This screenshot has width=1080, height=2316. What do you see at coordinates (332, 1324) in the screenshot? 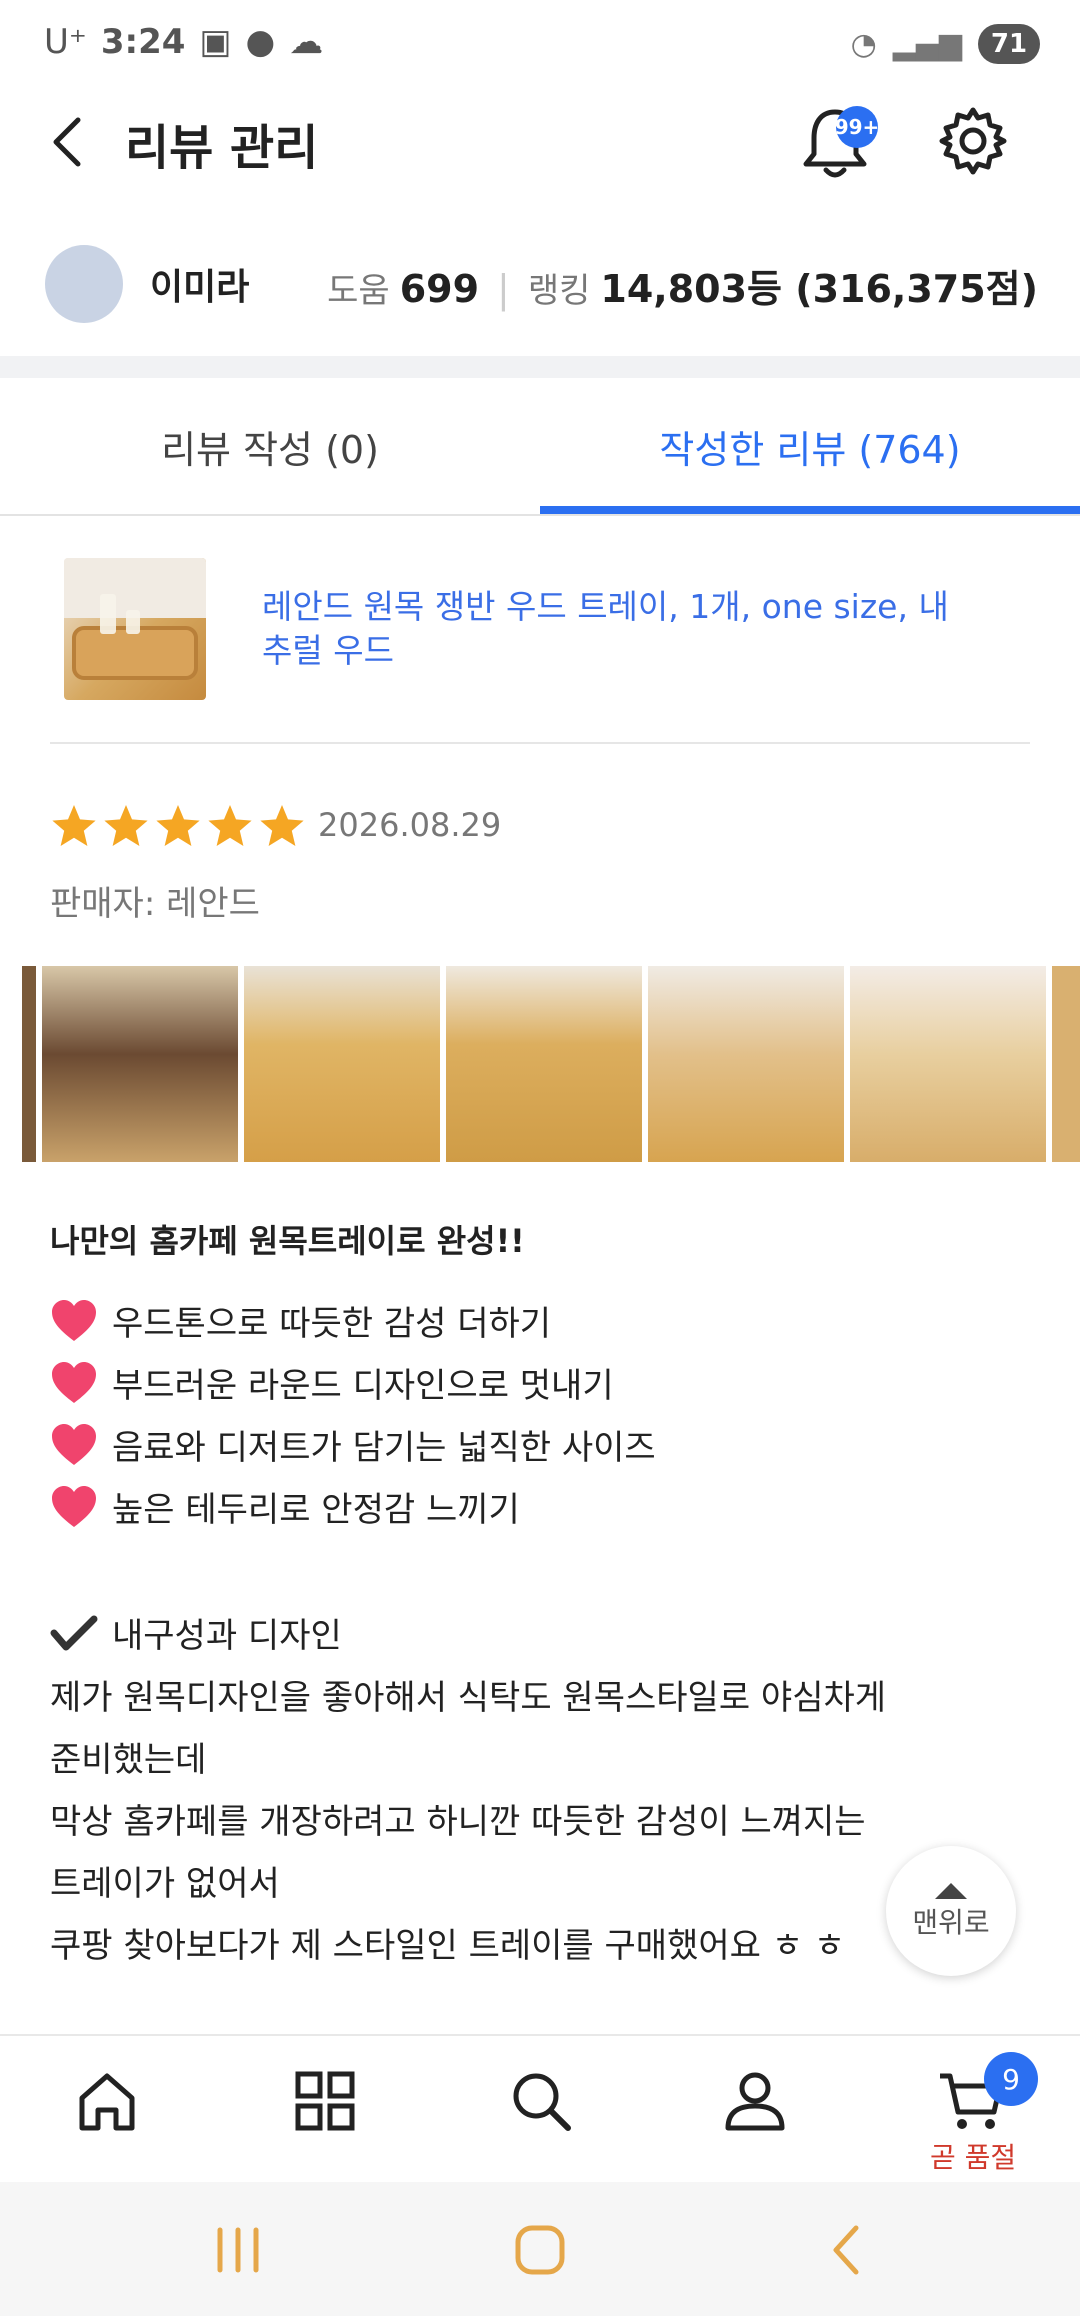
I see `bullet-text: 우드톤으로 따듯한 감성 더하기` at bounding box center [332, 1324].